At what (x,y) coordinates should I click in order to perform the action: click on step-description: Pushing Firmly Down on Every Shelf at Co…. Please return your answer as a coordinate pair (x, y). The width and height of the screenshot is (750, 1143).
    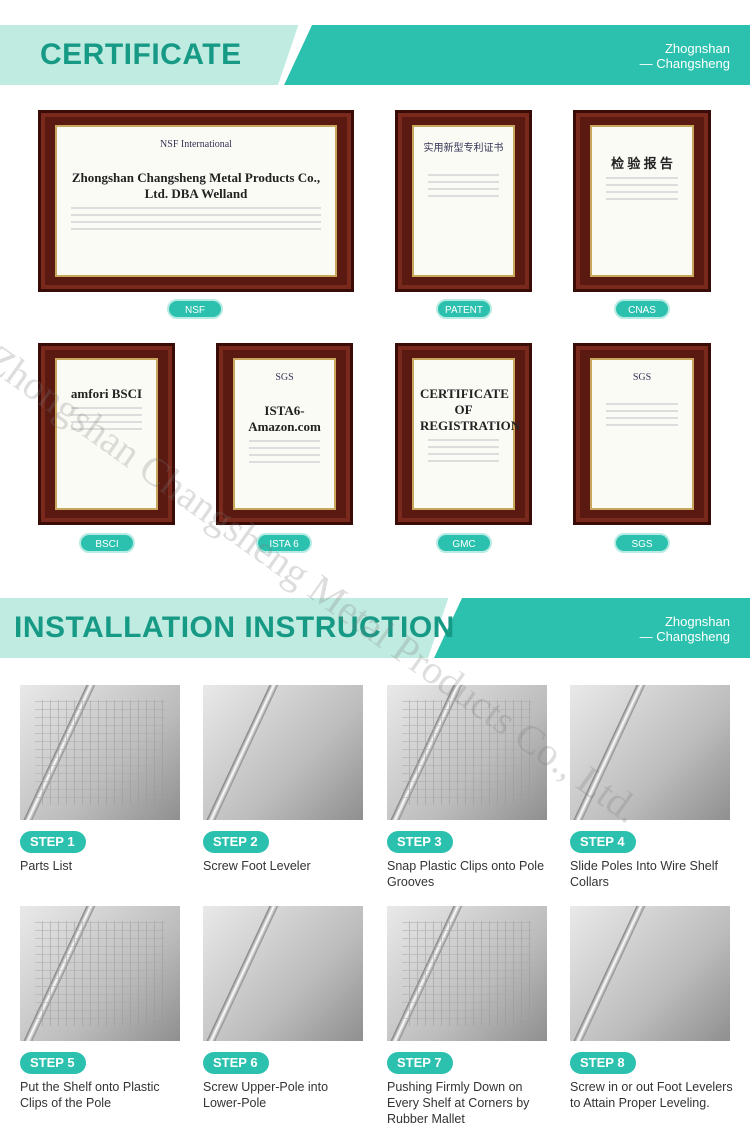
    Looking at the image, I should click on (458, 1103).